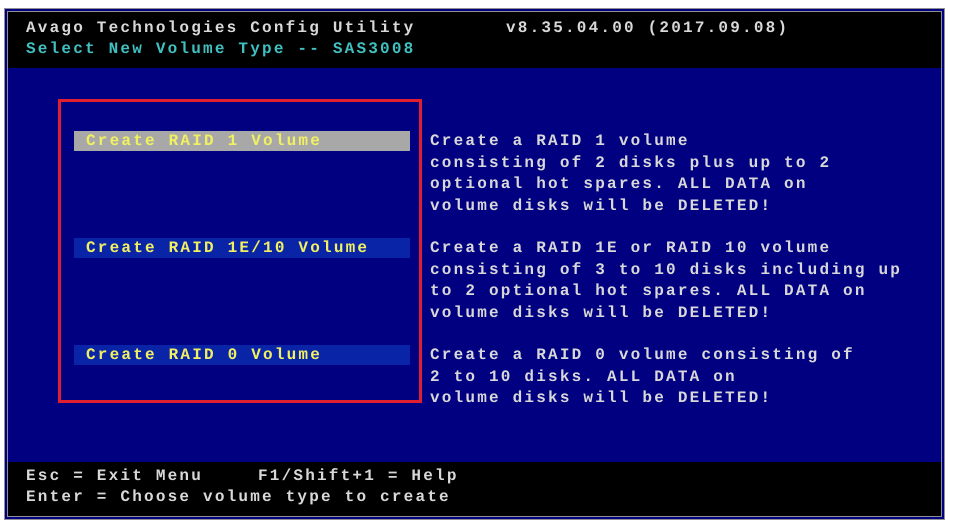 The width and height of the screenshot is (953, 528). Describe the element at coordinates (666, 281) in the screenshot. I see `menu-item-description: Create a RAID 1E or RAID 10 volume consisting of 3 to 10 disks including up to 2 optional hot spares. ALL DATA on volume disks will be DELETED!` at that location.